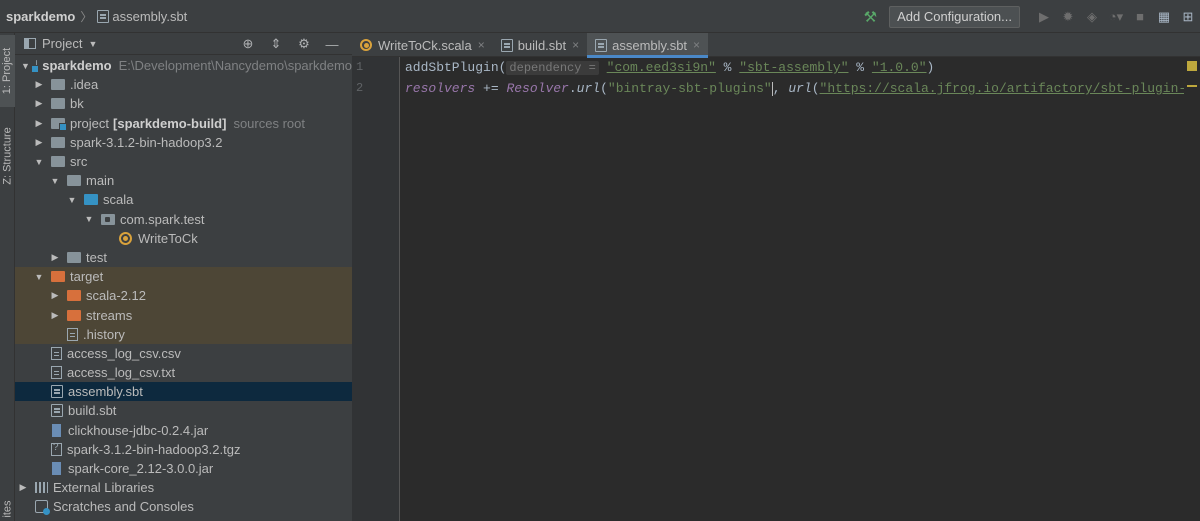 Image resolution: width=1200 pixels, height=521 pixels. What do you see at coordinates (183, 84) in the screenshot?
I see `tree-item-idea: ▶ .idea` at bounding box center [183, 84].